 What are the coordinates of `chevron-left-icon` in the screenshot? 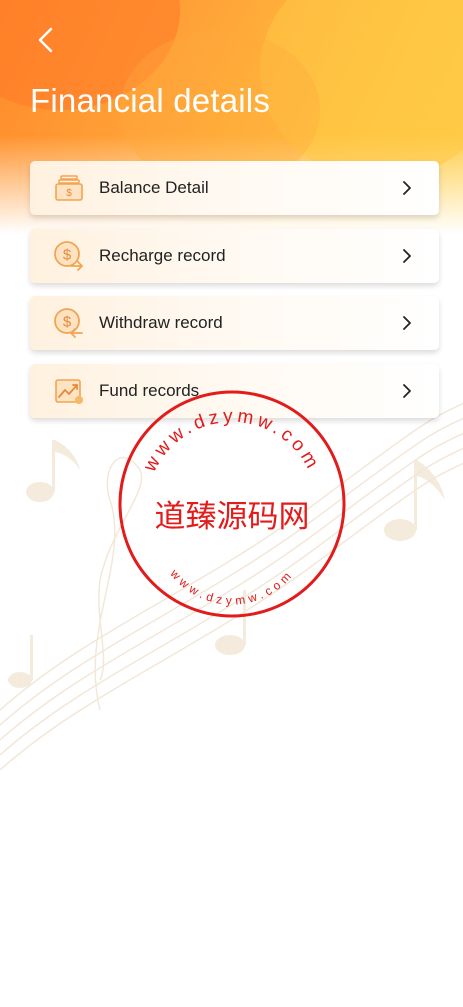 It's located at (45, 40).